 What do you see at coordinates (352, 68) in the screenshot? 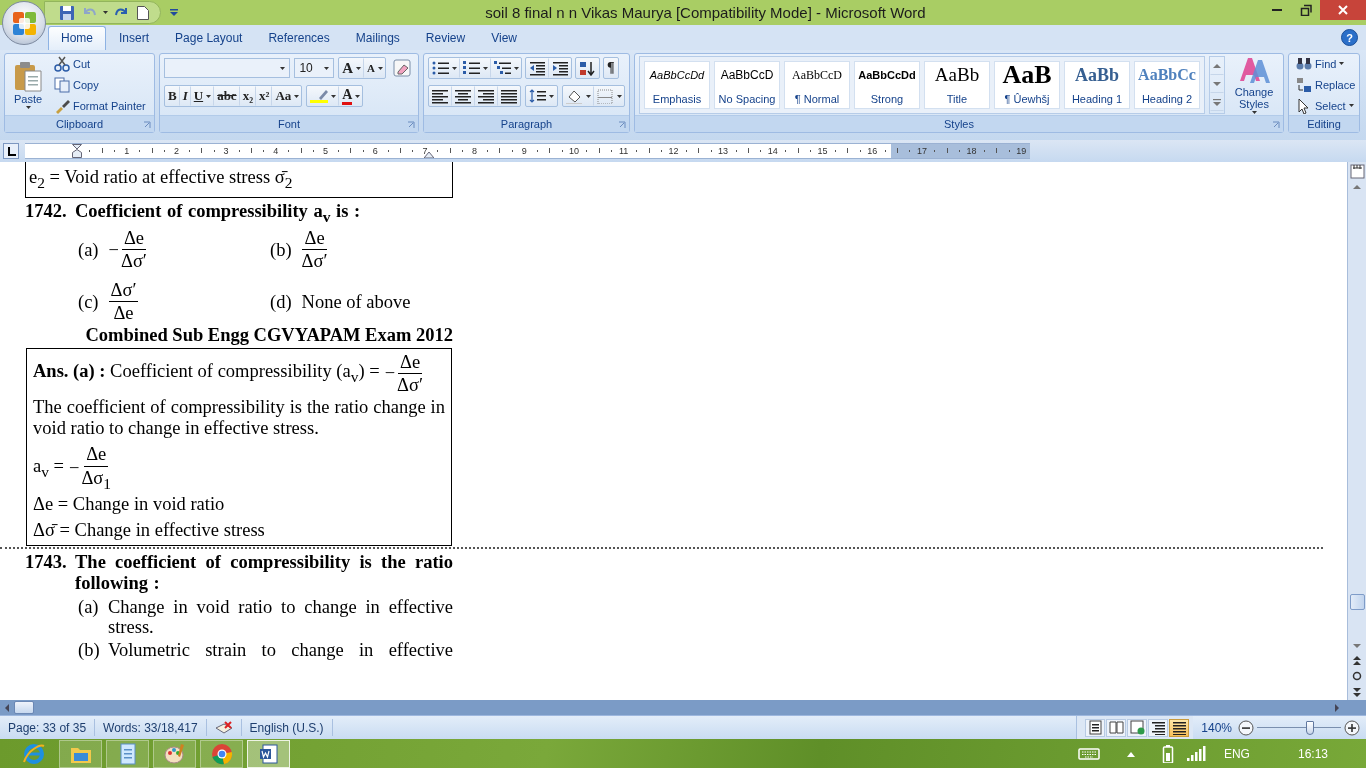
I see `grow-font-button: A` at bounding box center [352, 68].